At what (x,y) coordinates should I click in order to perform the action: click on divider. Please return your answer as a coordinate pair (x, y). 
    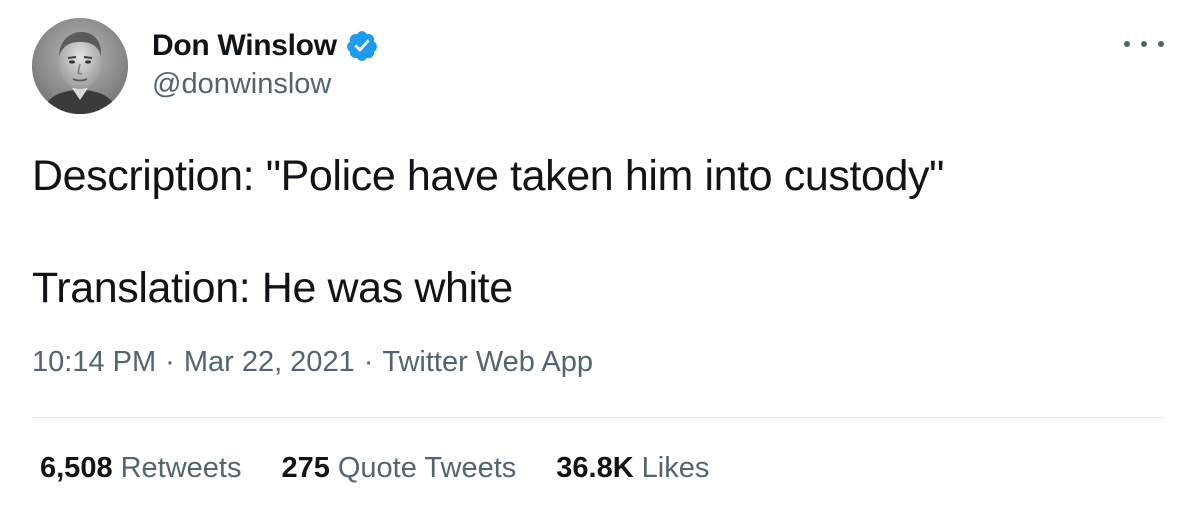
    Looking at the image, I should click on (598, 417).